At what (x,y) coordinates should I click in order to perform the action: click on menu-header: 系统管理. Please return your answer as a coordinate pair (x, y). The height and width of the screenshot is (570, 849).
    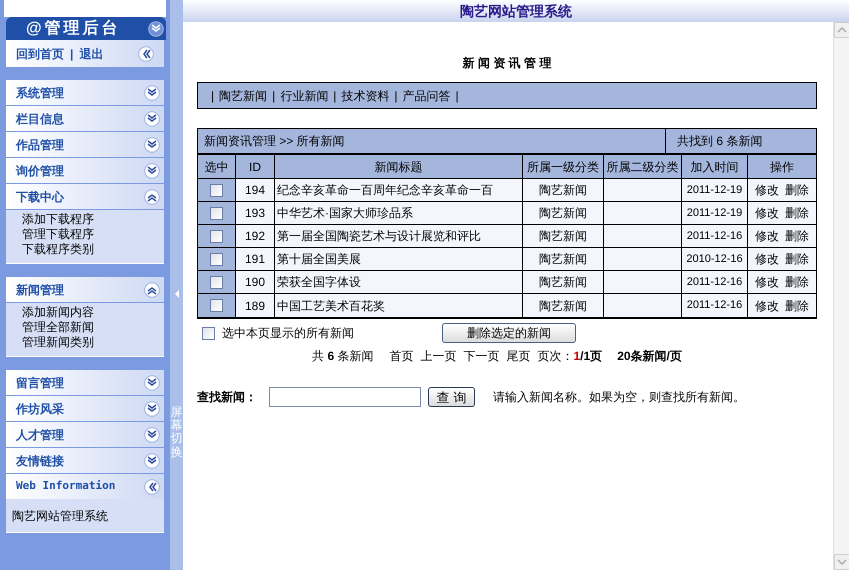
    Looking at the image, I should click on (85, 92).